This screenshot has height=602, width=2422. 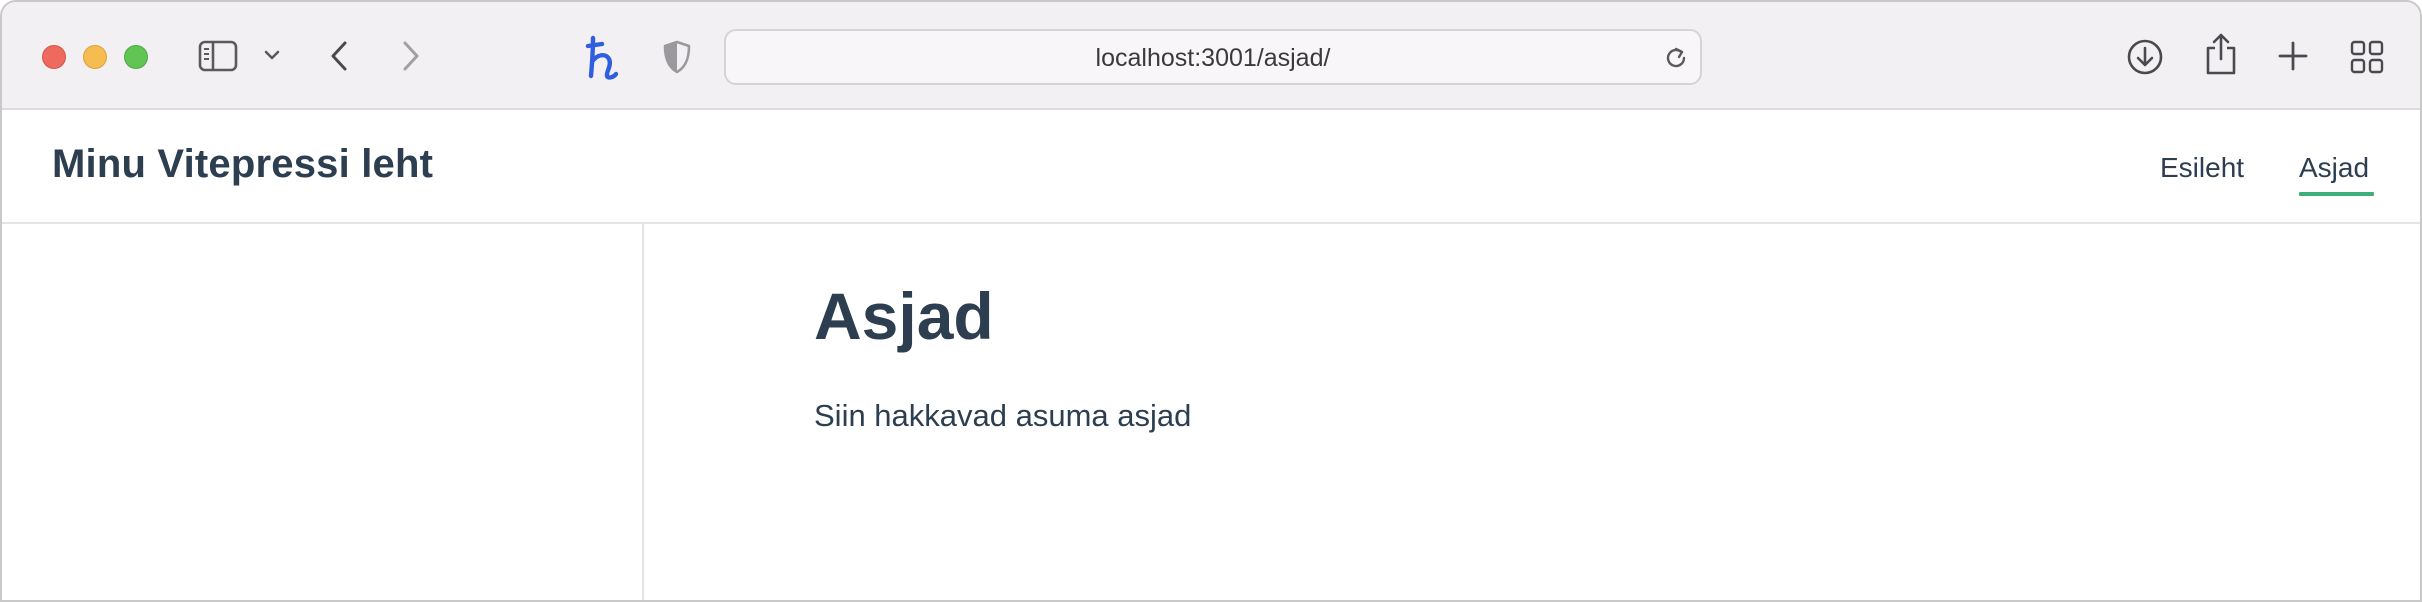 What do you see at coordinates (2367, 57) in the screenshot?
I see `grid-icon` at bounding box center [2367, 57].